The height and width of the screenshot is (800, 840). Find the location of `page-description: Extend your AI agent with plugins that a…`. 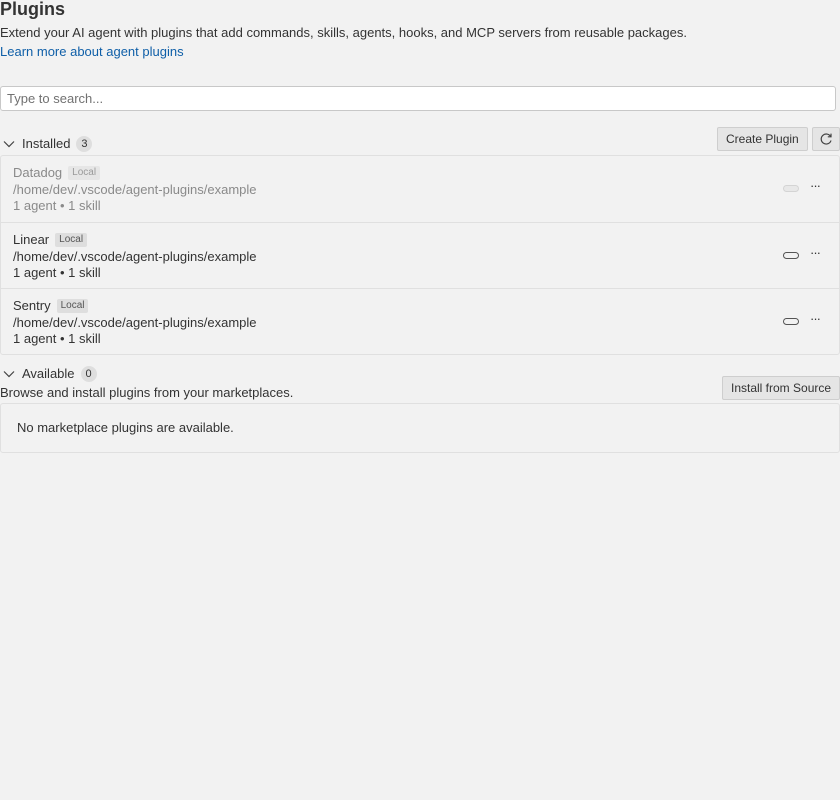

page-description: Extend your AI agent with plugins that a… is located at coordinates (343, 32).